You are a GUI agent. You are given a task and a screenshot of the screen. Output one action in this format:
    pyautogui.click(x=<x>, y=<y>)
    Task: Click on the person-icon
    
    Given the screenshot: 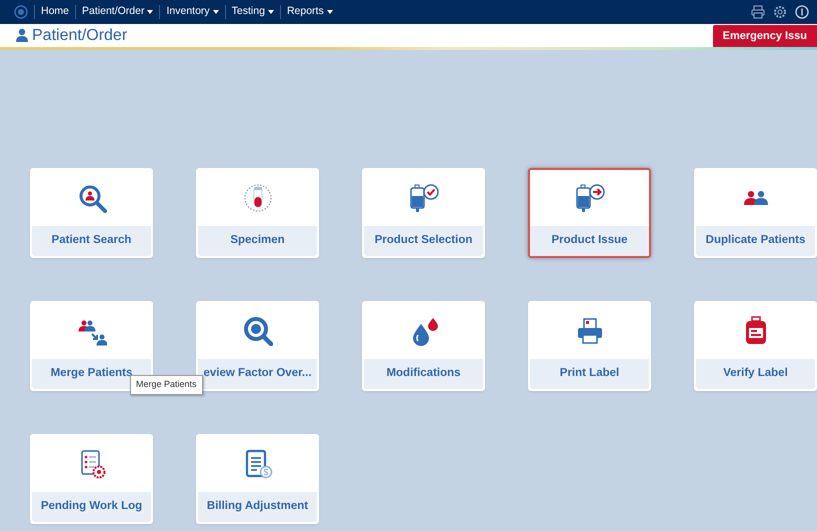 What is the action you would take?
    pyautogui.click(x=22, y=35)
    